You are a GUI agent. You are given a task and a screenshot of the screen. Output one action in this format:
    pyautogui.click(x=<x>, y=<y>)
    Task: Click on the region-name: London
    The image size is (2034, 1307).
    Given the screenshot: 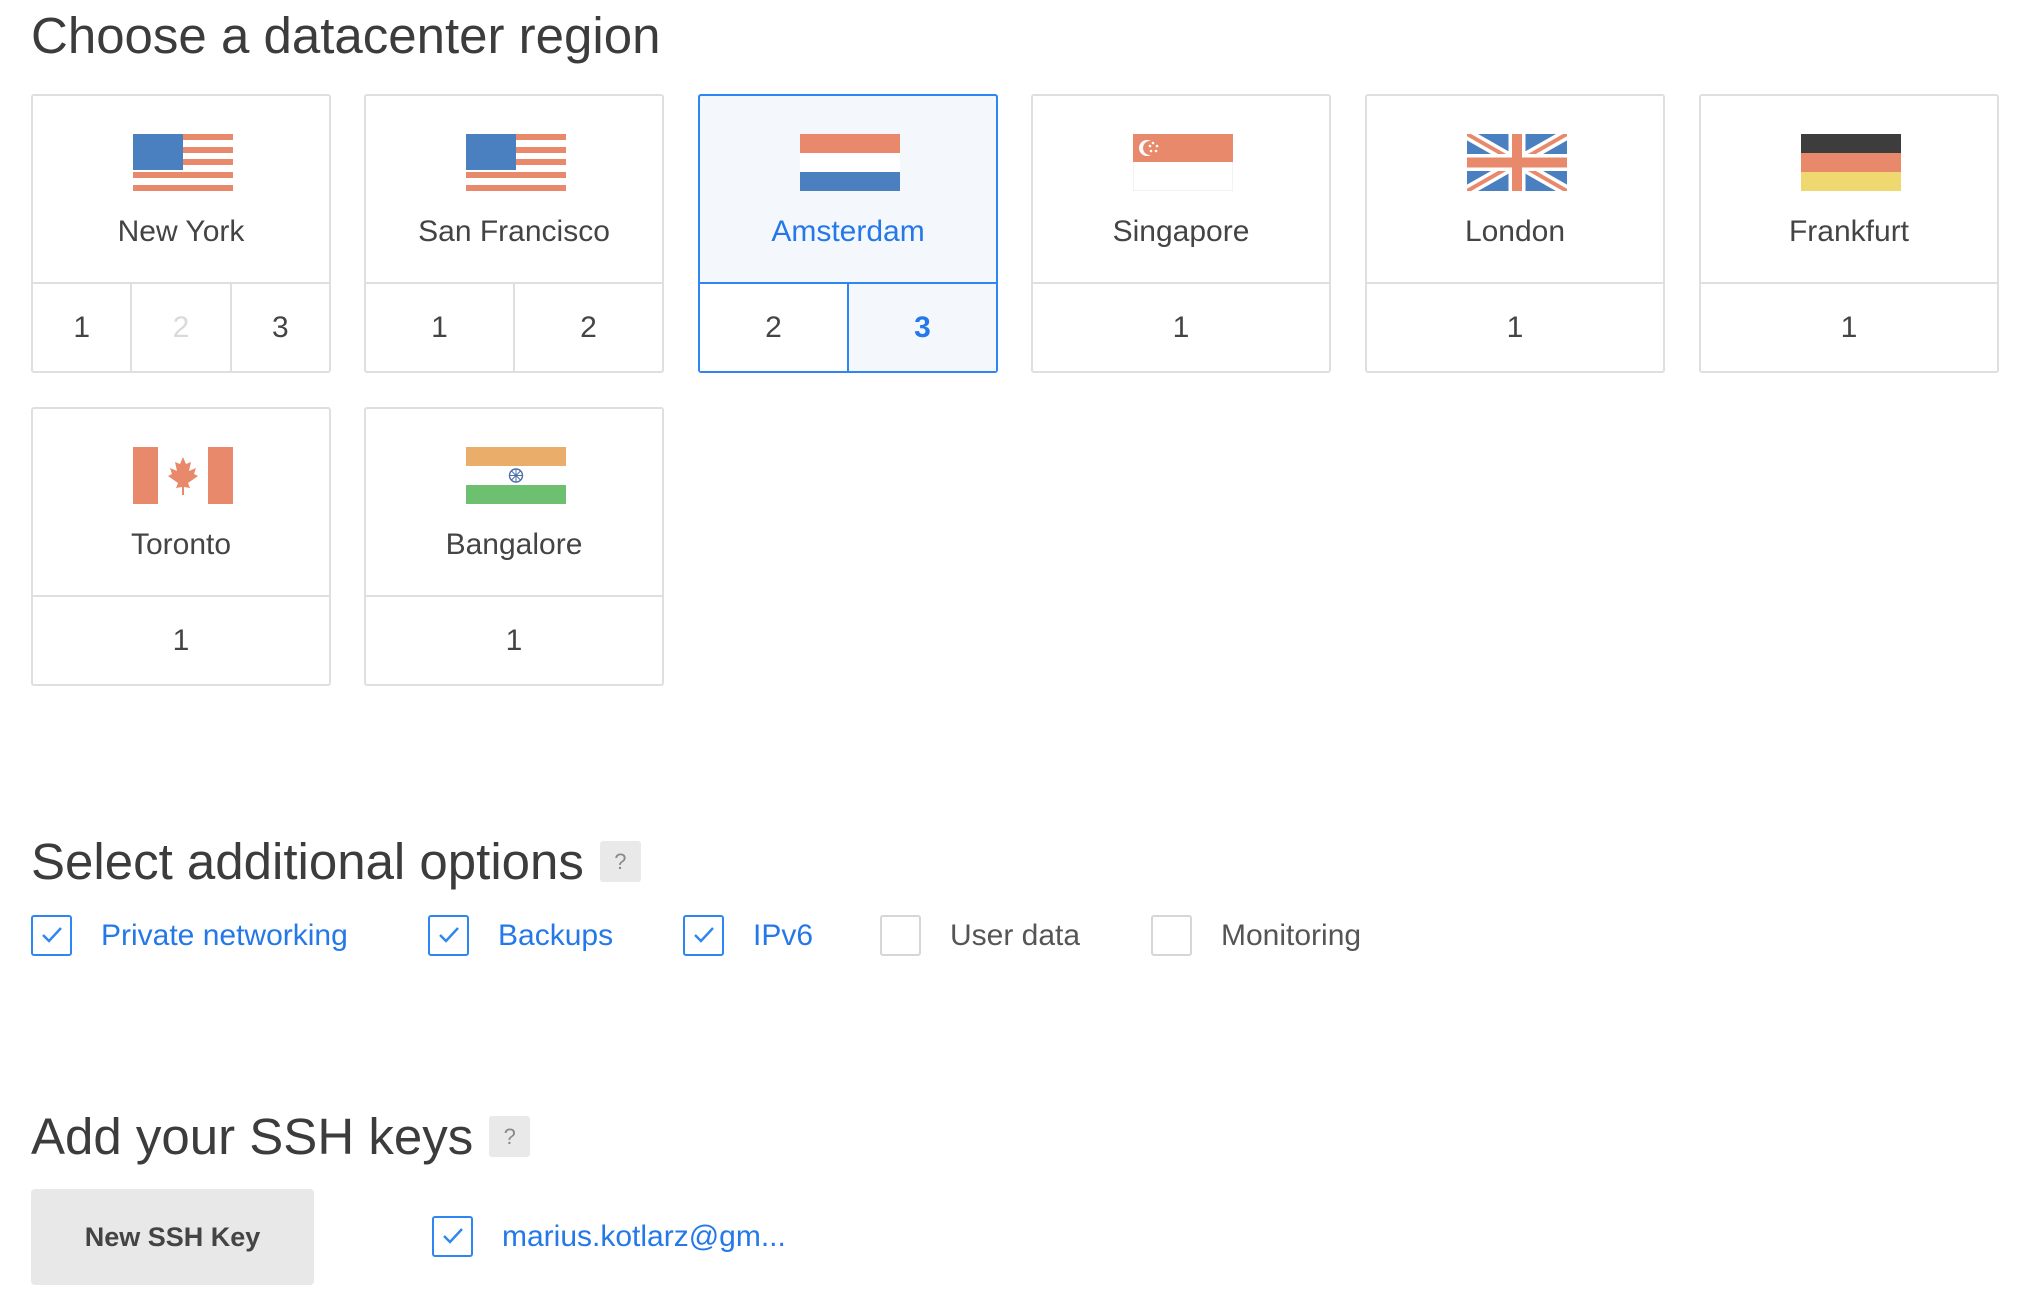 What is the action you would take?
    pyautogui.click(x=1515, y=231)
    